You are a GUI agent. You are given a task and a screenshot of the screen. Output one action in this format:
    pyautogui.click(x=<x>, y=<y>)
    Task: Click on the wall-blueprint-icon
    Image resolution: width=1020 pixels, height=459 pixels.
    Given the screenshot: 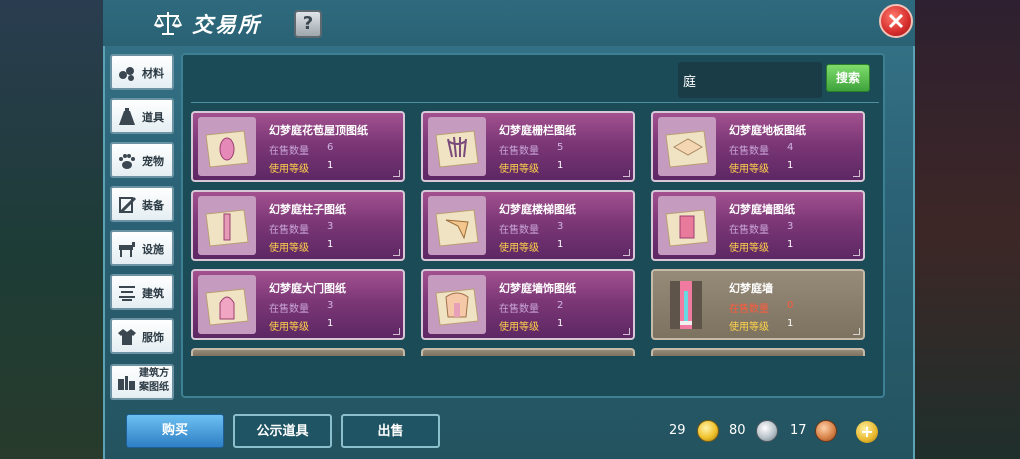 What is the action you would take?
    pyautogui.click(x=687, y=228)
    